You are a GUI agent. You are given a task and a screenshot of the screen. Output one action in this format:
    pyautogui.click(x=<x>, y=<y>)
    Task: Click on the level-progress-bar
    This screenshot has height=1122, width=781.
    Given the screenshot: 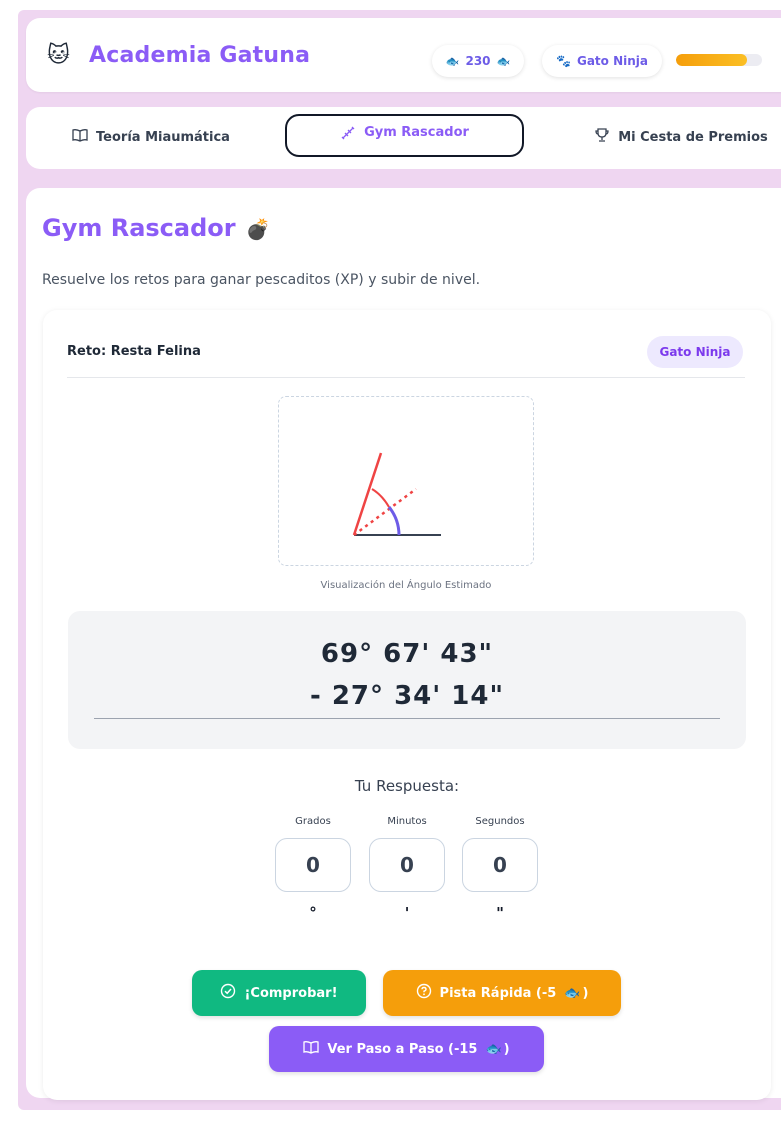 What is the action you would take?
    pyautogui.click(x=719, y=60)
    